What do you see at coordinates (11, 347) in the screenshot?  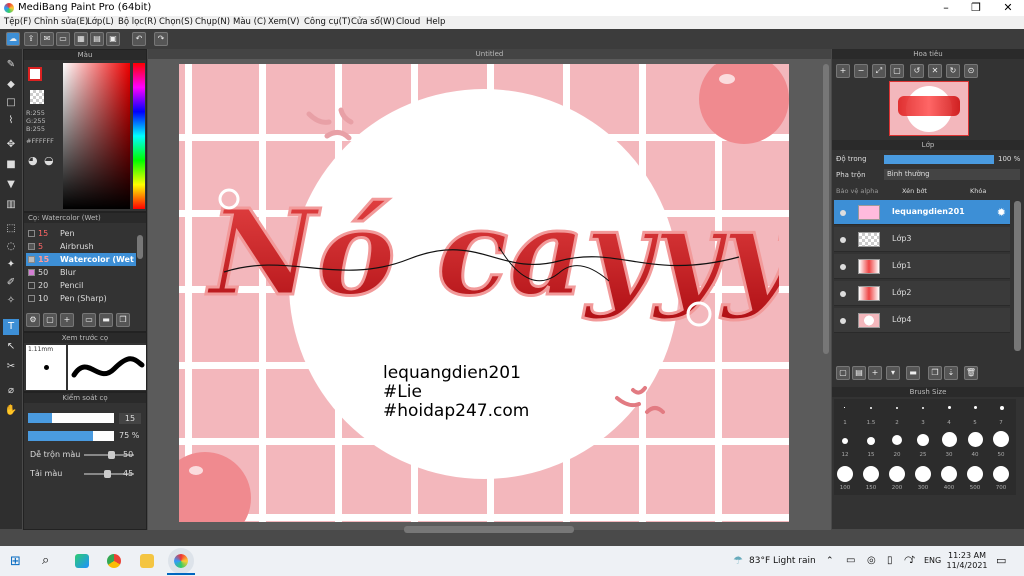 I see `operation-tool-icon: ↖` at bounding box center [11, 347].